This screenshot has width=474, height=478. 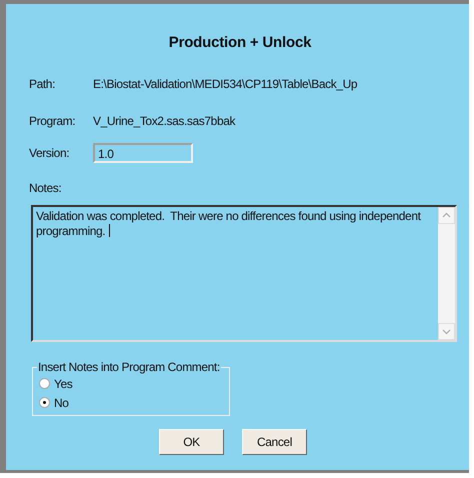 I want to click on field-label: Version:, so click(x=49, y=153).